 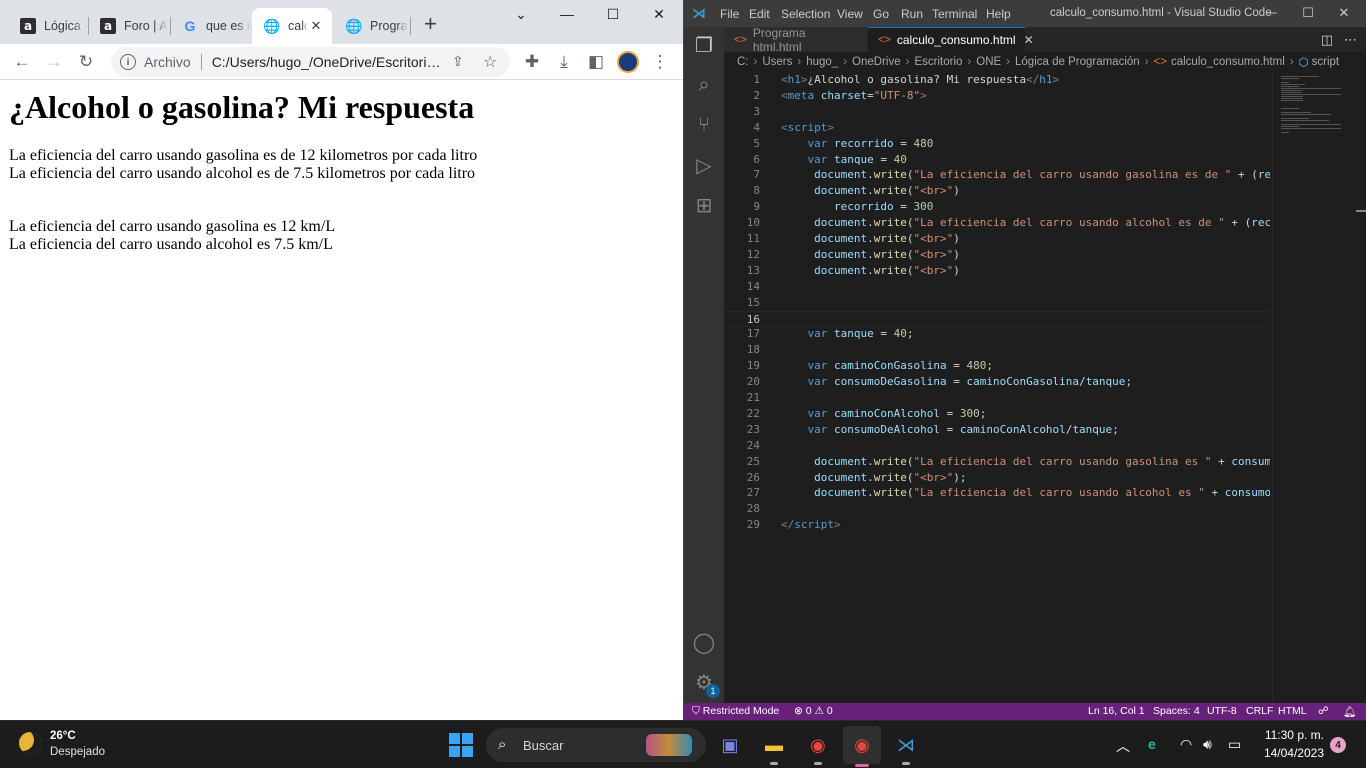 I want to click on code-line: 5 var recorrido = 480, so click(x=997, y=144).